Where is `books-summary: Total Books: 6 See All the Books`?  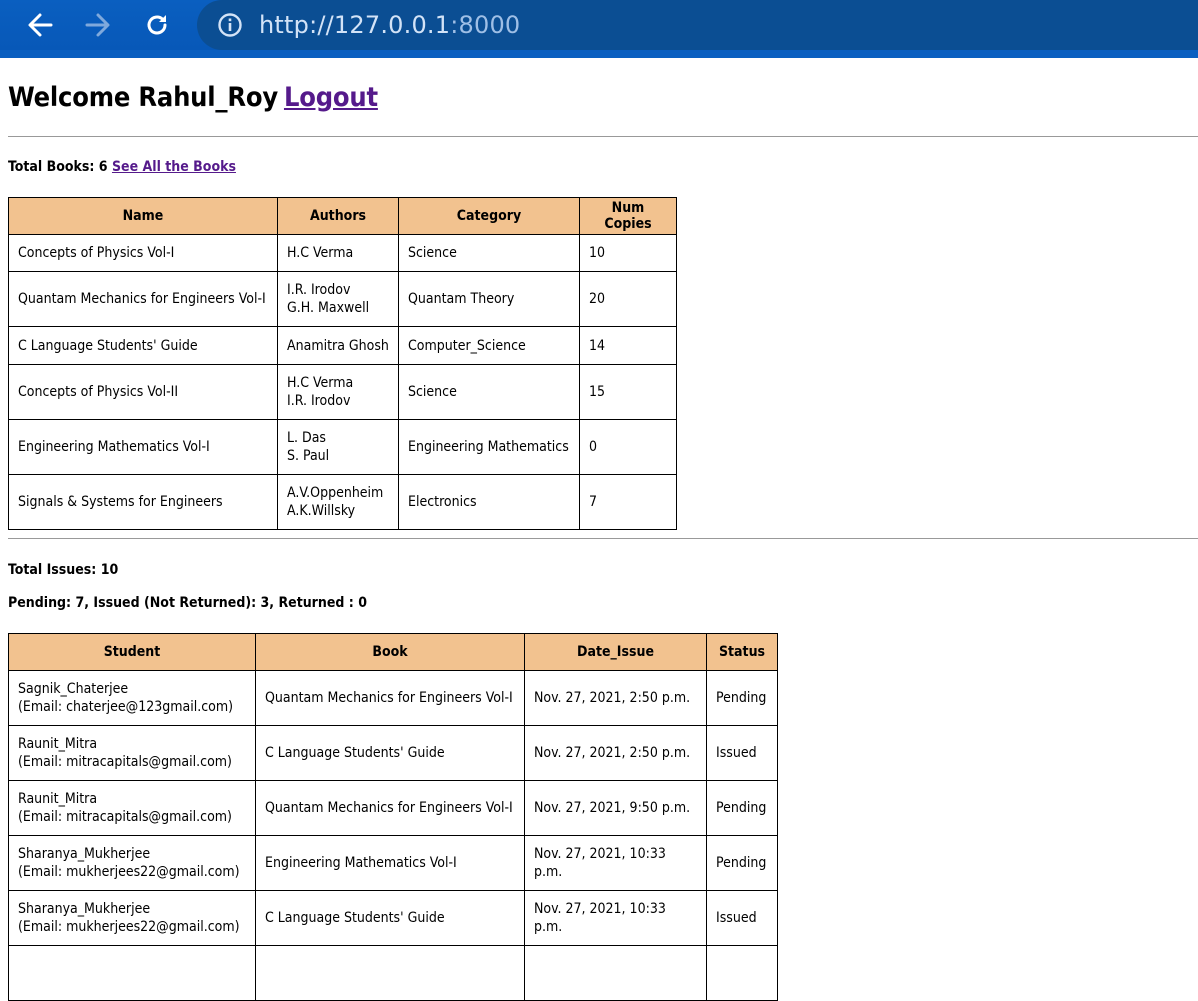 books-summary: Total Books: 6 See All the Books is located at coordinates (122, 167).